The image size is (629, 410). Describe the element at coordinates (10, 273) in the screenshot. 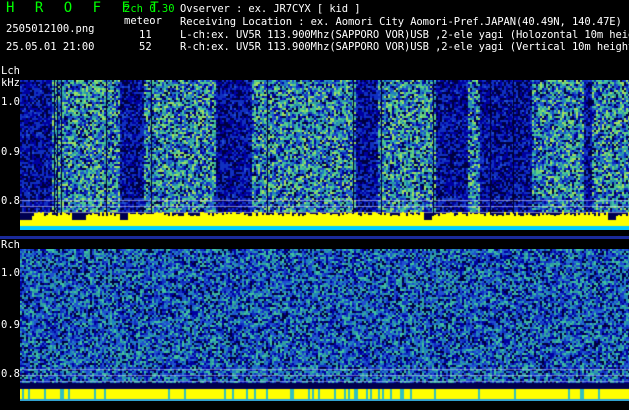

I see `rch-ytick-1.0: 1.0` at that location.